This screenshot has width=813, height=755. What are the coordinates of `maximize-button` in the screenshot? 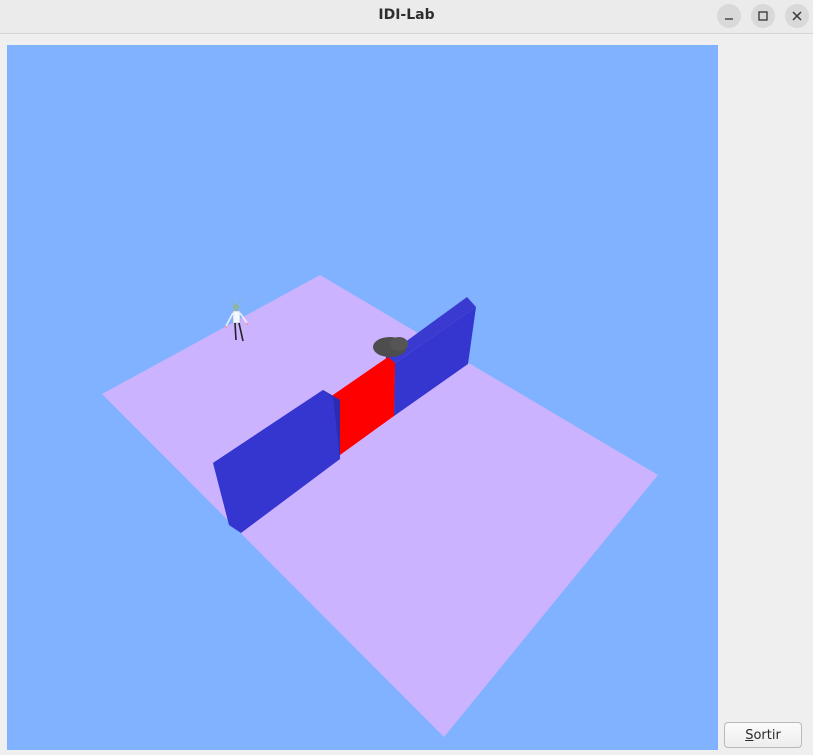 It's located at (763, 16).